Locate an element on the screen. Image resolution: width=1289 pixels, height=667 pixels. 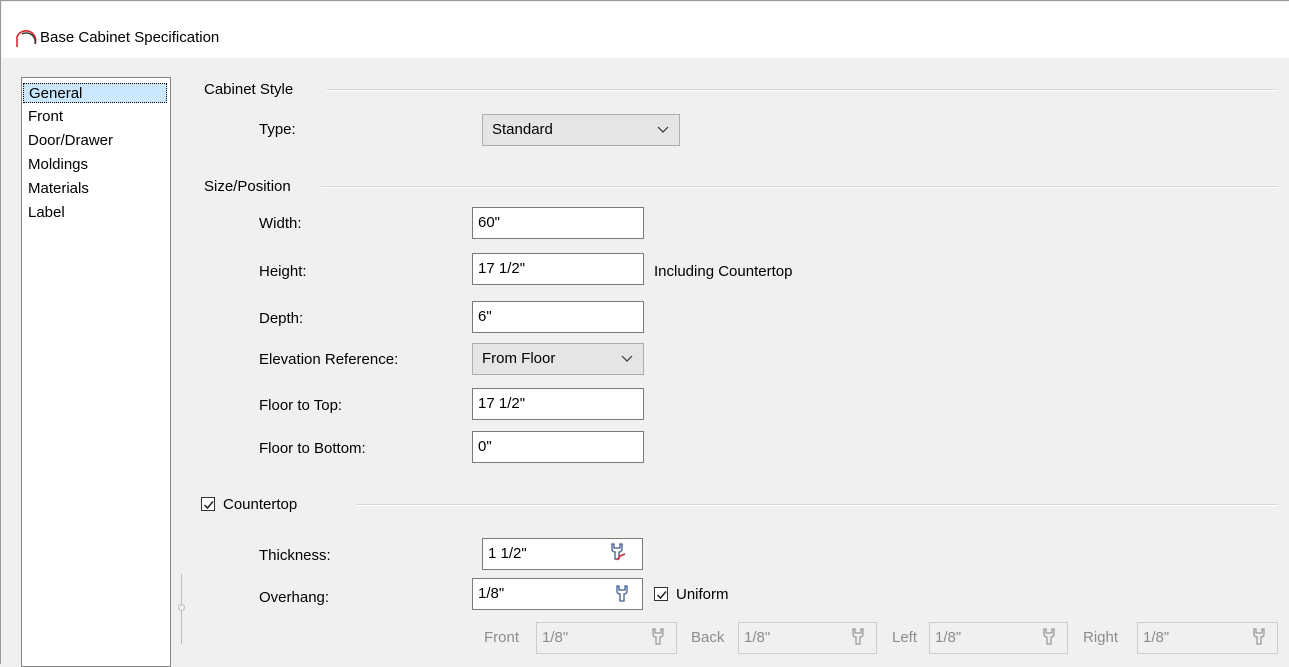
cabinet-style-heading: Cabinet Style is located at coordinates (249, 89).